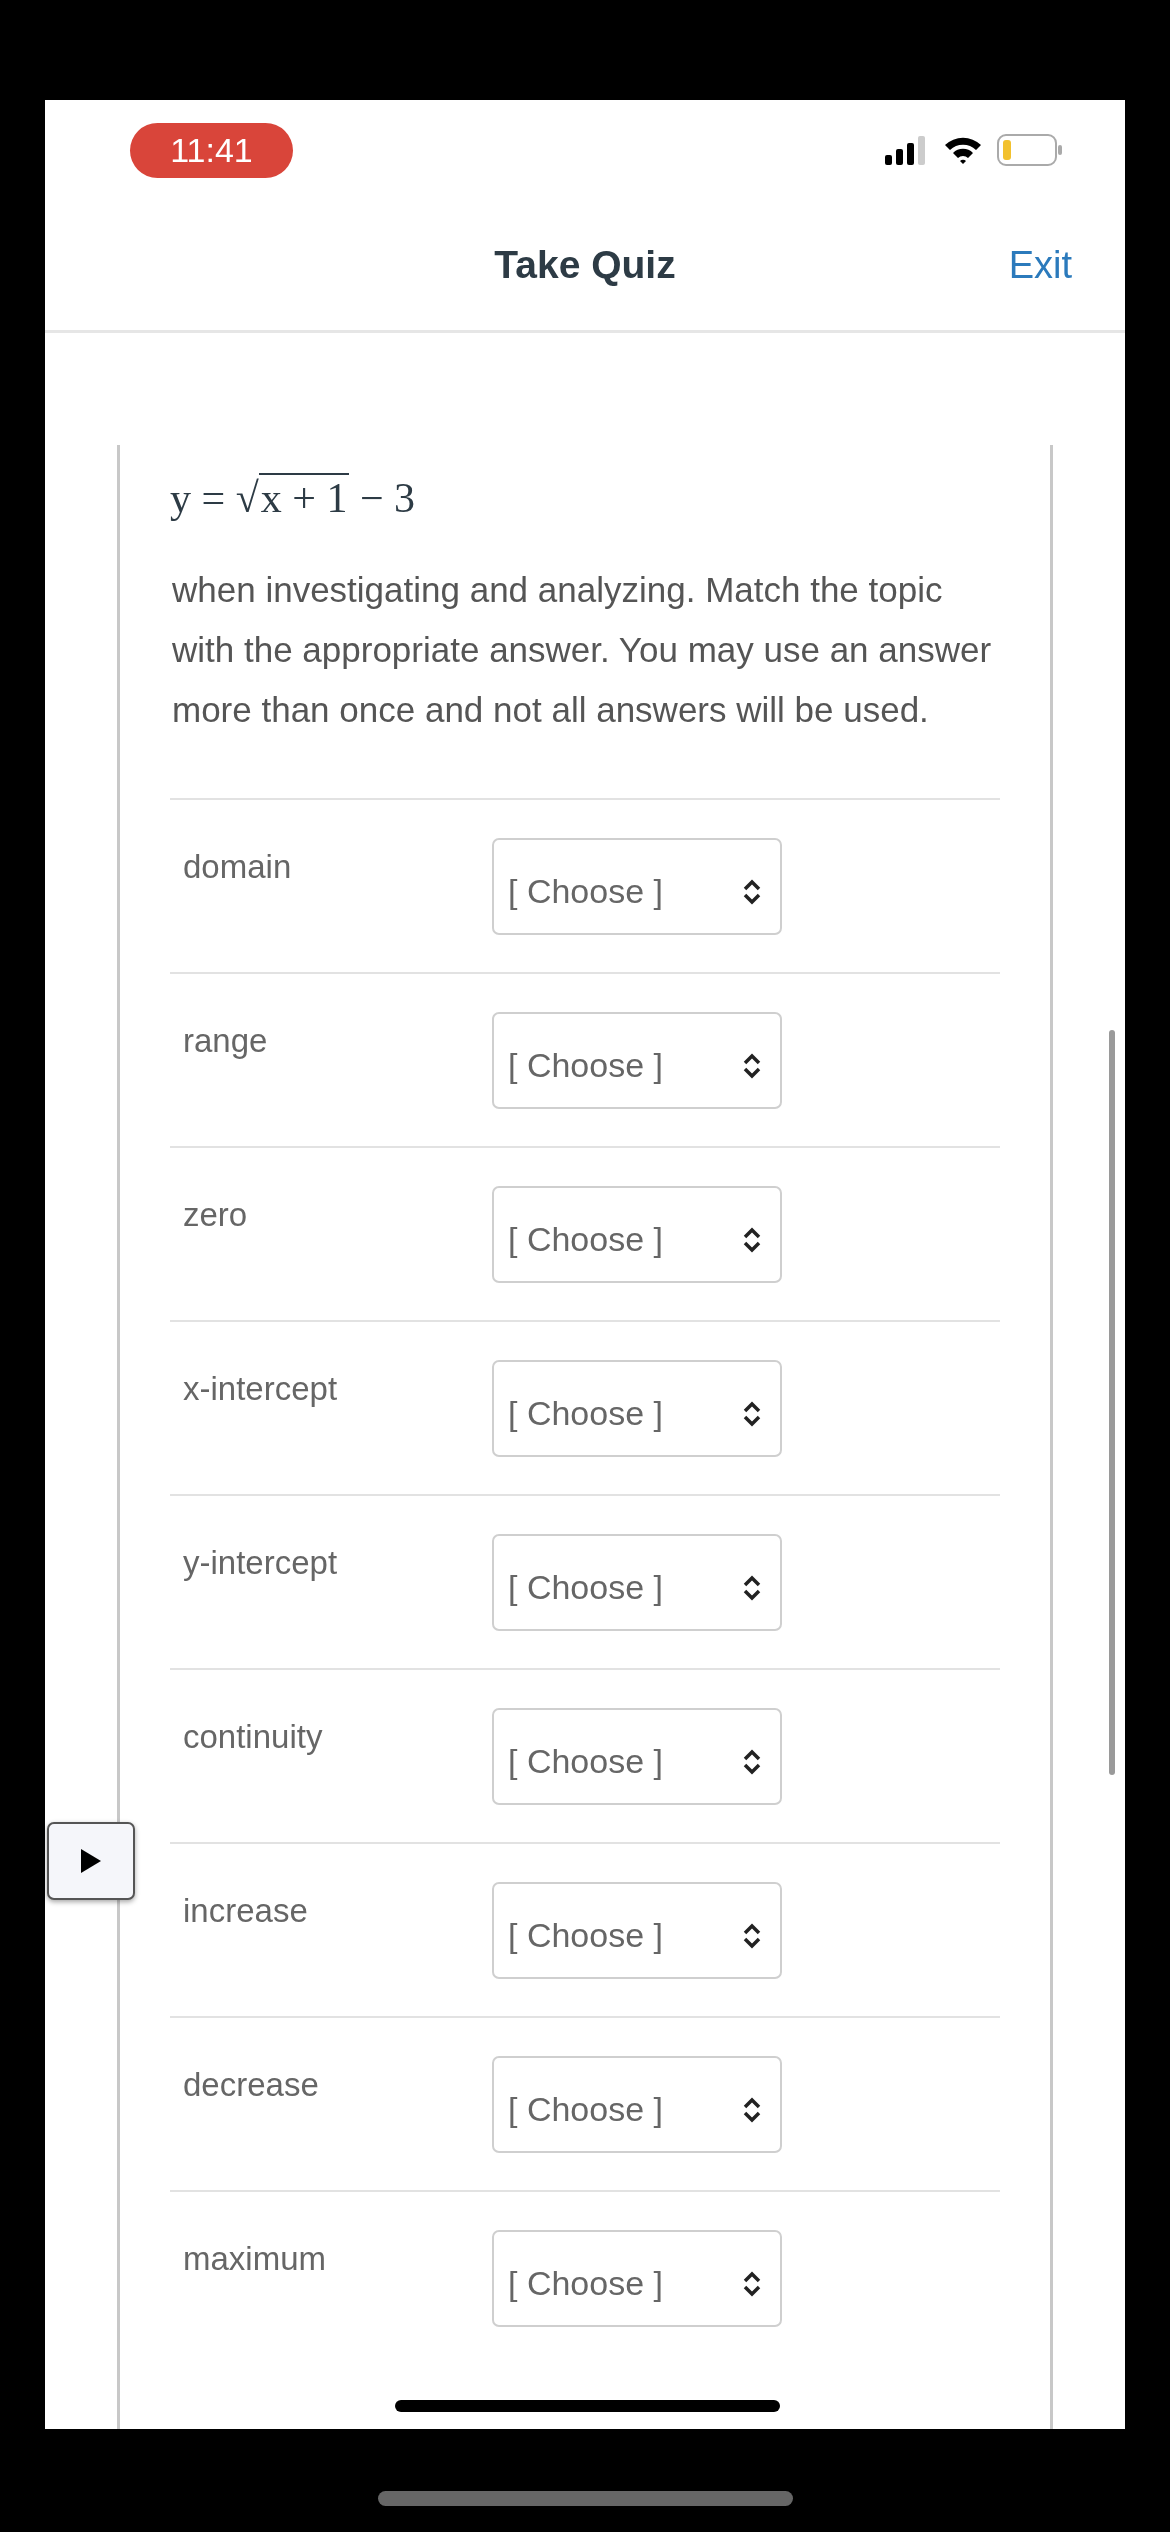  What do you see at coordinates (1030, 150) in the screenshot?
I see `battery-icon` at bounding box center [1030, 150].